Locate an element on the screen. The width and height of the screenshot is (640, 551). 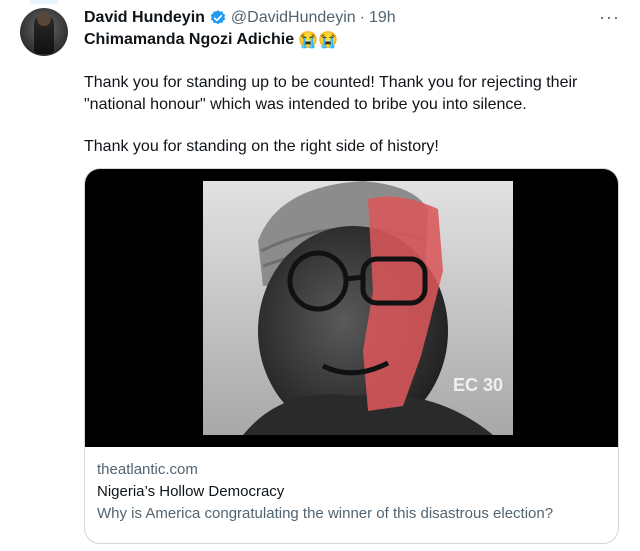
crying-emoji: 😭😭 is located at coordinates (318, 40).